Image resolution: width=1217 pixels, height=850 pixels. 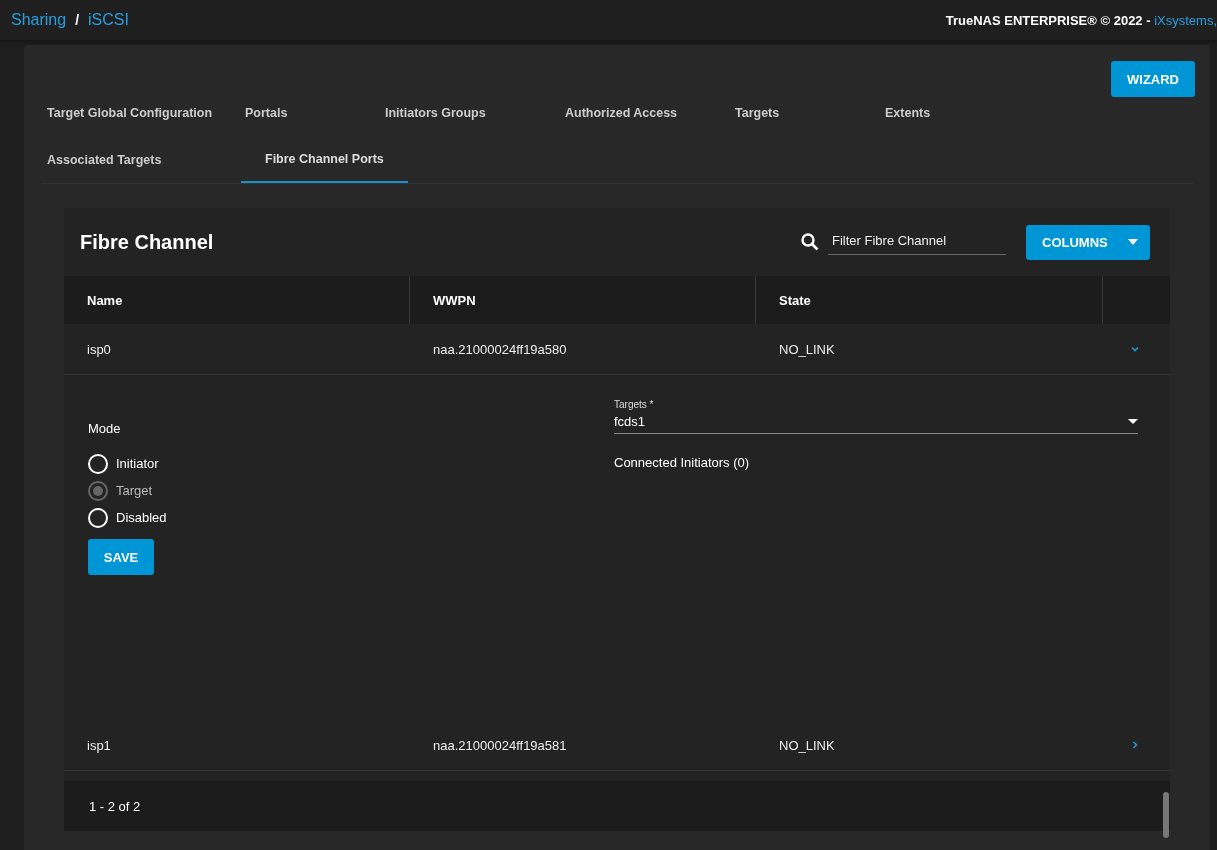 What do you see at coordinates (108, 20) in the screenshot?
I see `breadcrumb-link: iSCSI` at bounding box center [108, 20].